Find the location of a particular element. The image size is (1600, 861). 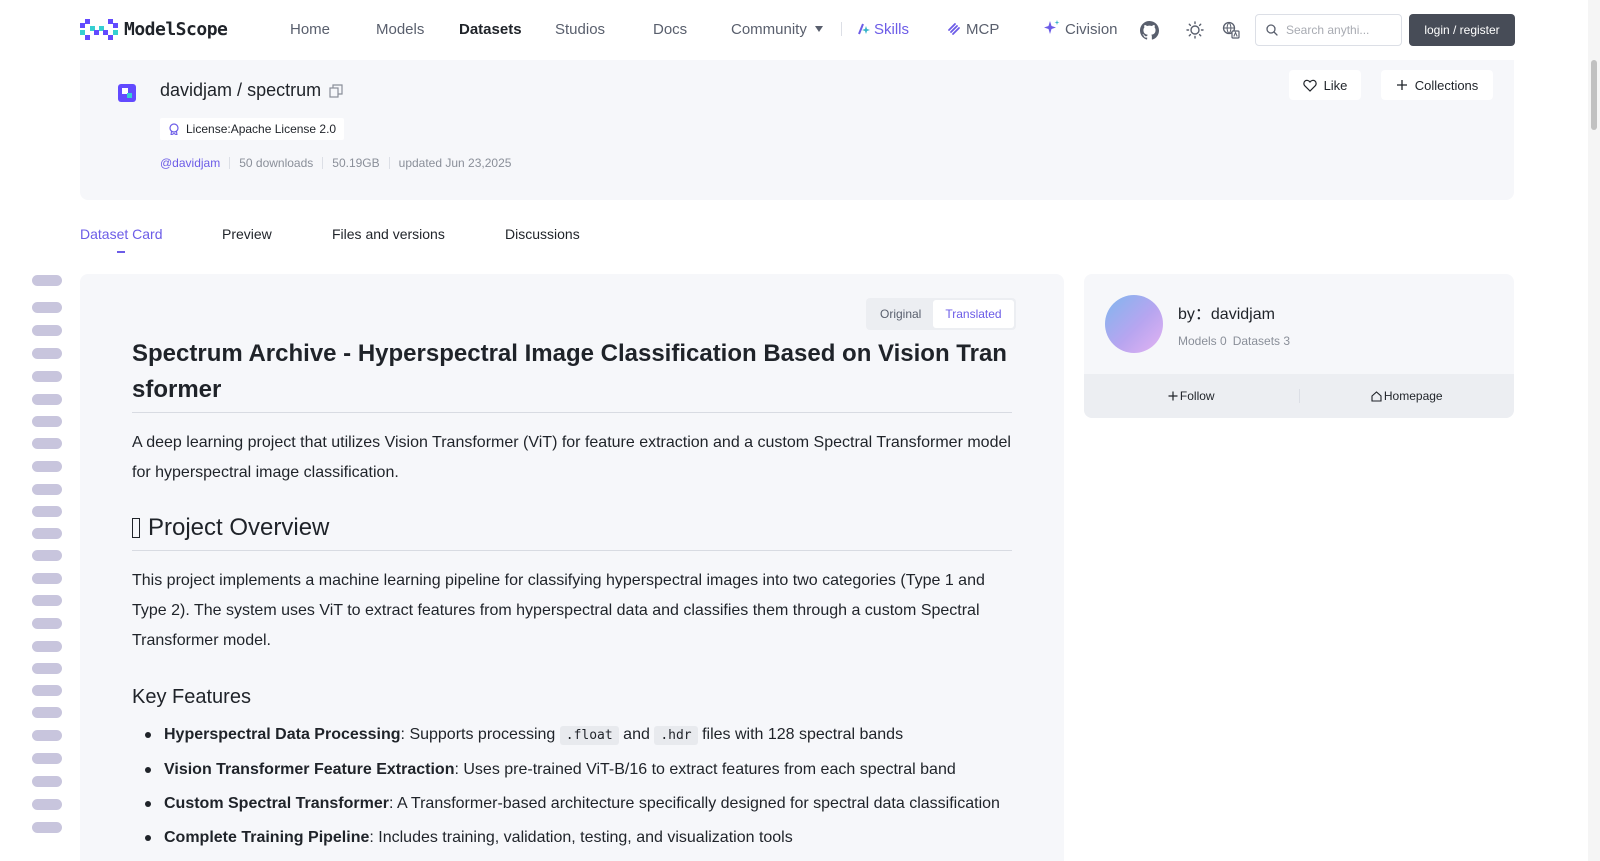

updated-date: updated Jun 23,2025 is located at coordinates (455, 163).